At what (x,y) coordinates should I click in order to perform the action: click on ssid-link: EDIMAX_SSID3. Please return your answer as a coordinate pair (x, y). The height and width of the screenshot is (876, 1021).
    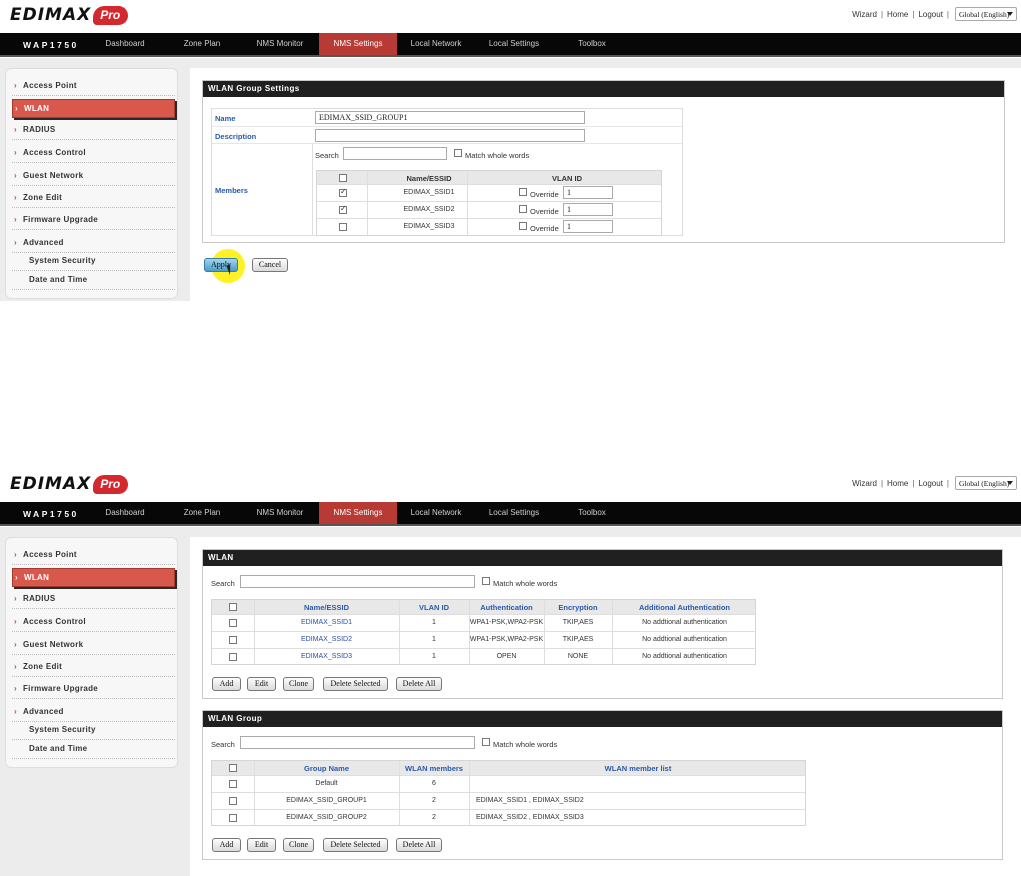
    Looking at the image, I should click on (326, 656).